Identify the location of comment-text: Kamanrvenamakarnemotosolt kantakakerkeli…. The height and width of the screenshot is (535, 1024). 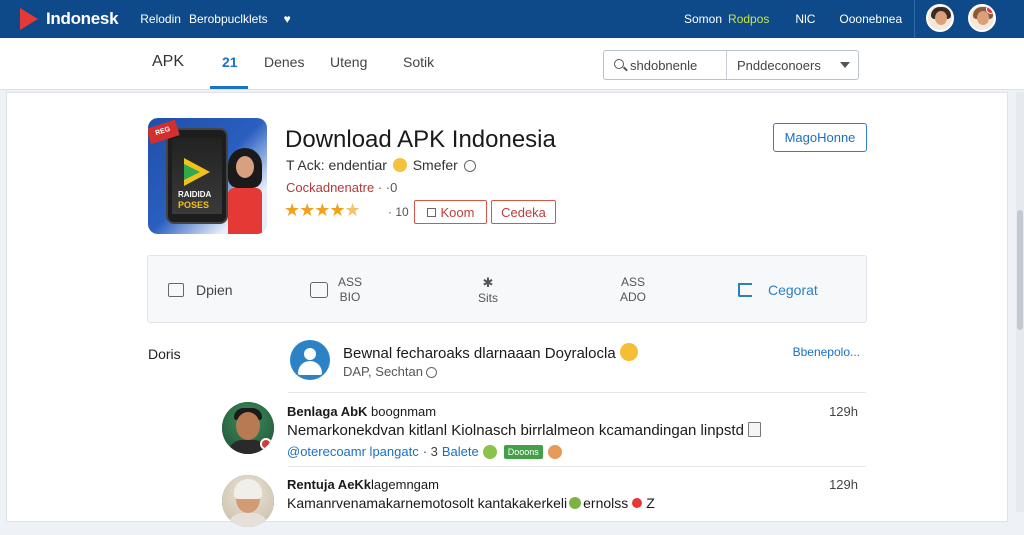
(471, 503).